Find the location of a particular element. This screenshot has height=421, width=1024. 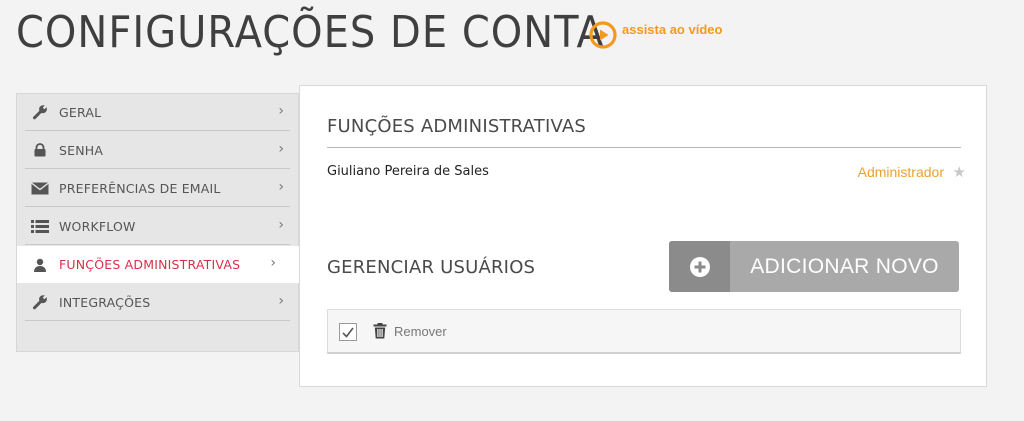

sidebar-item-label: INTEGRAÇÕES is located at coordinates (105, 302).